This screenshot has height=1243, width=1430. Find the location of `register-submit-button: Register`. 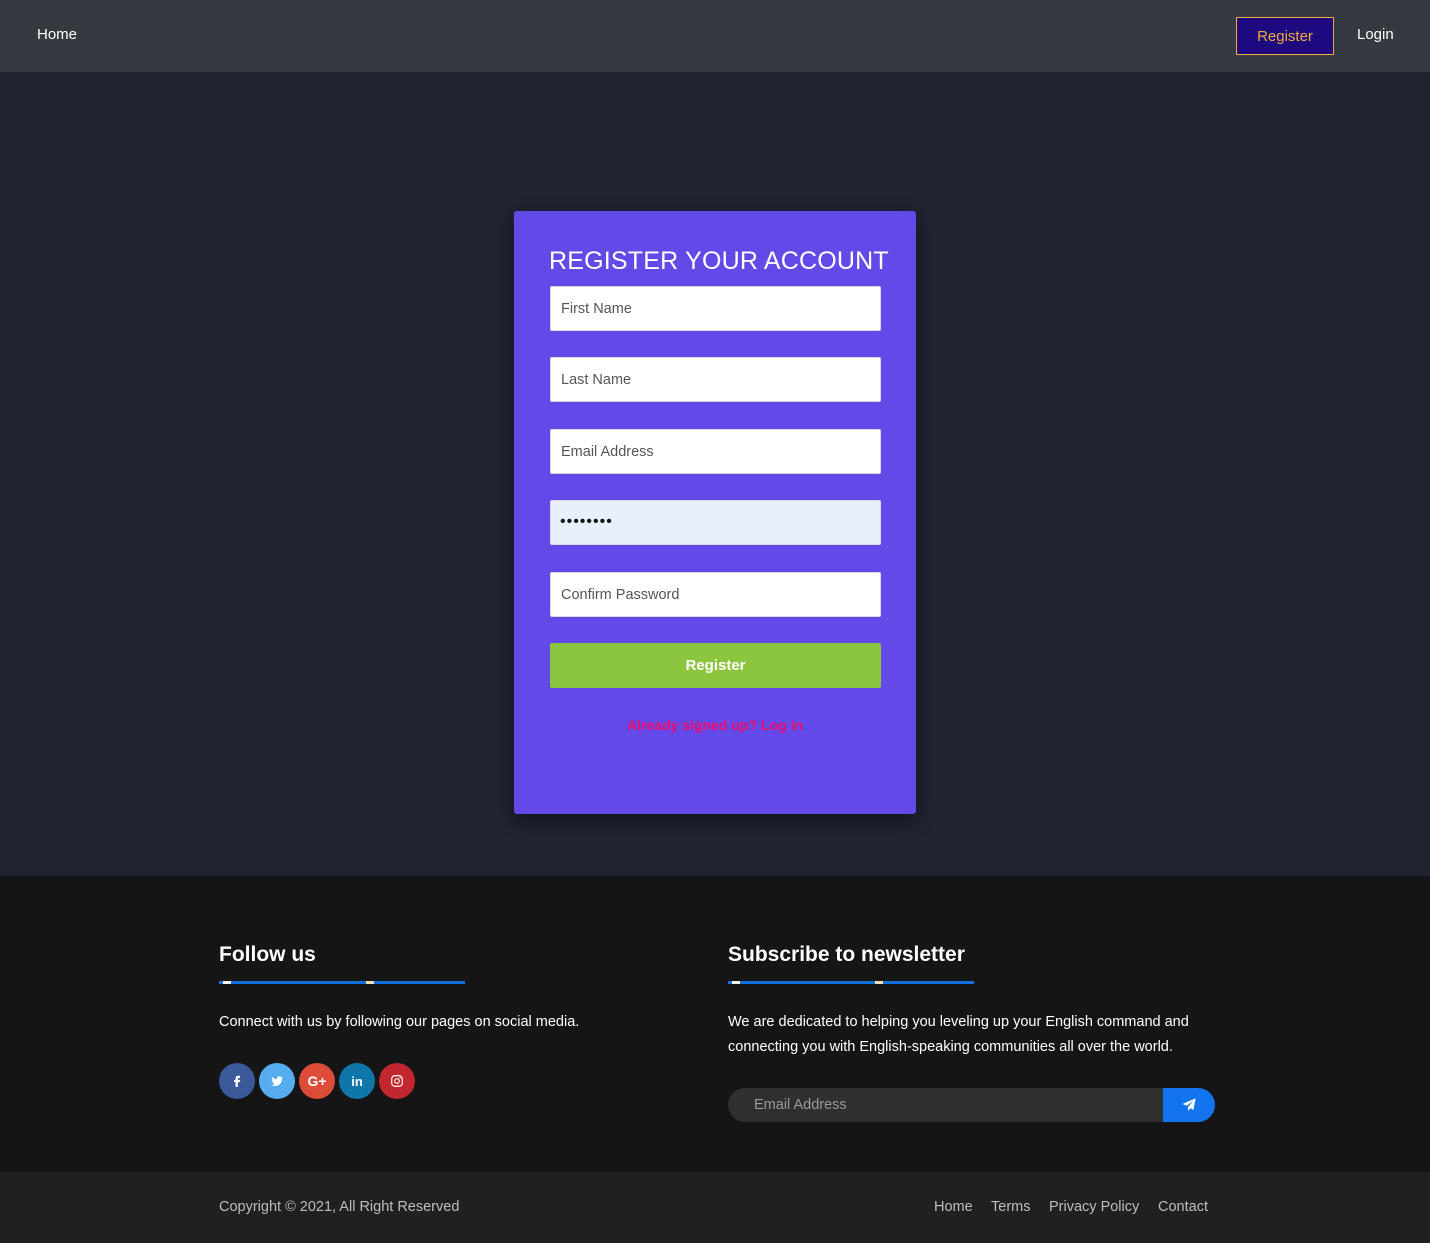

register-submit-button: Register is located at coordinates (715, 665).